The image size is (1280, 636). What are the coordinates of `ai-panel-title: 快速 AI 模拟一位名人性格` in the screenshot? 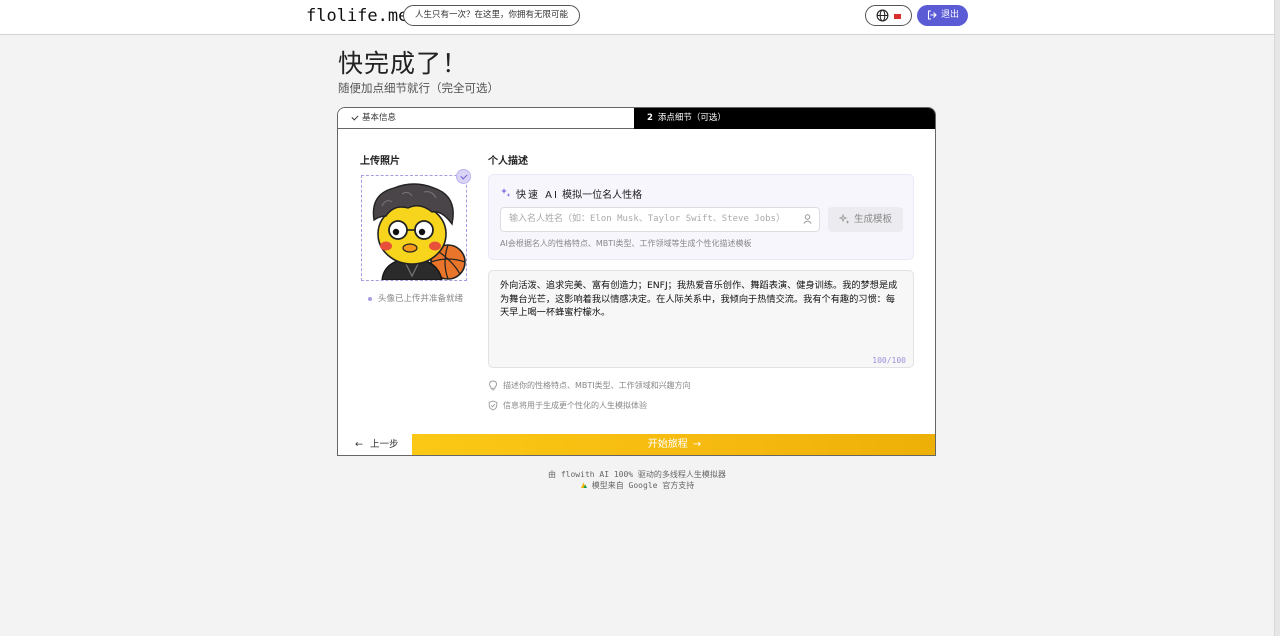 It's located at (579, 193).